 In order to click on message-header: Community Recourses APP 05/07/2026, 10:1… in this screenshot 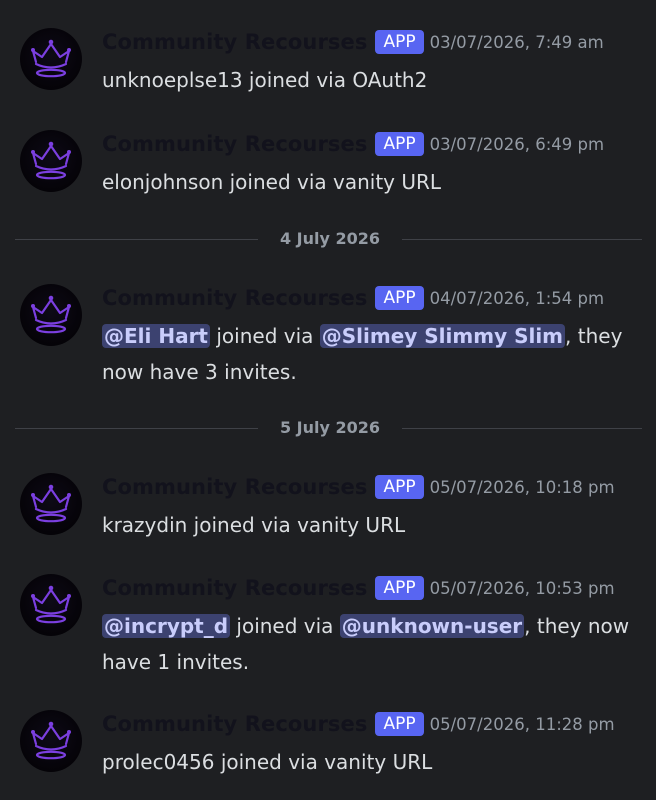, I will do `click(358, 487)`.